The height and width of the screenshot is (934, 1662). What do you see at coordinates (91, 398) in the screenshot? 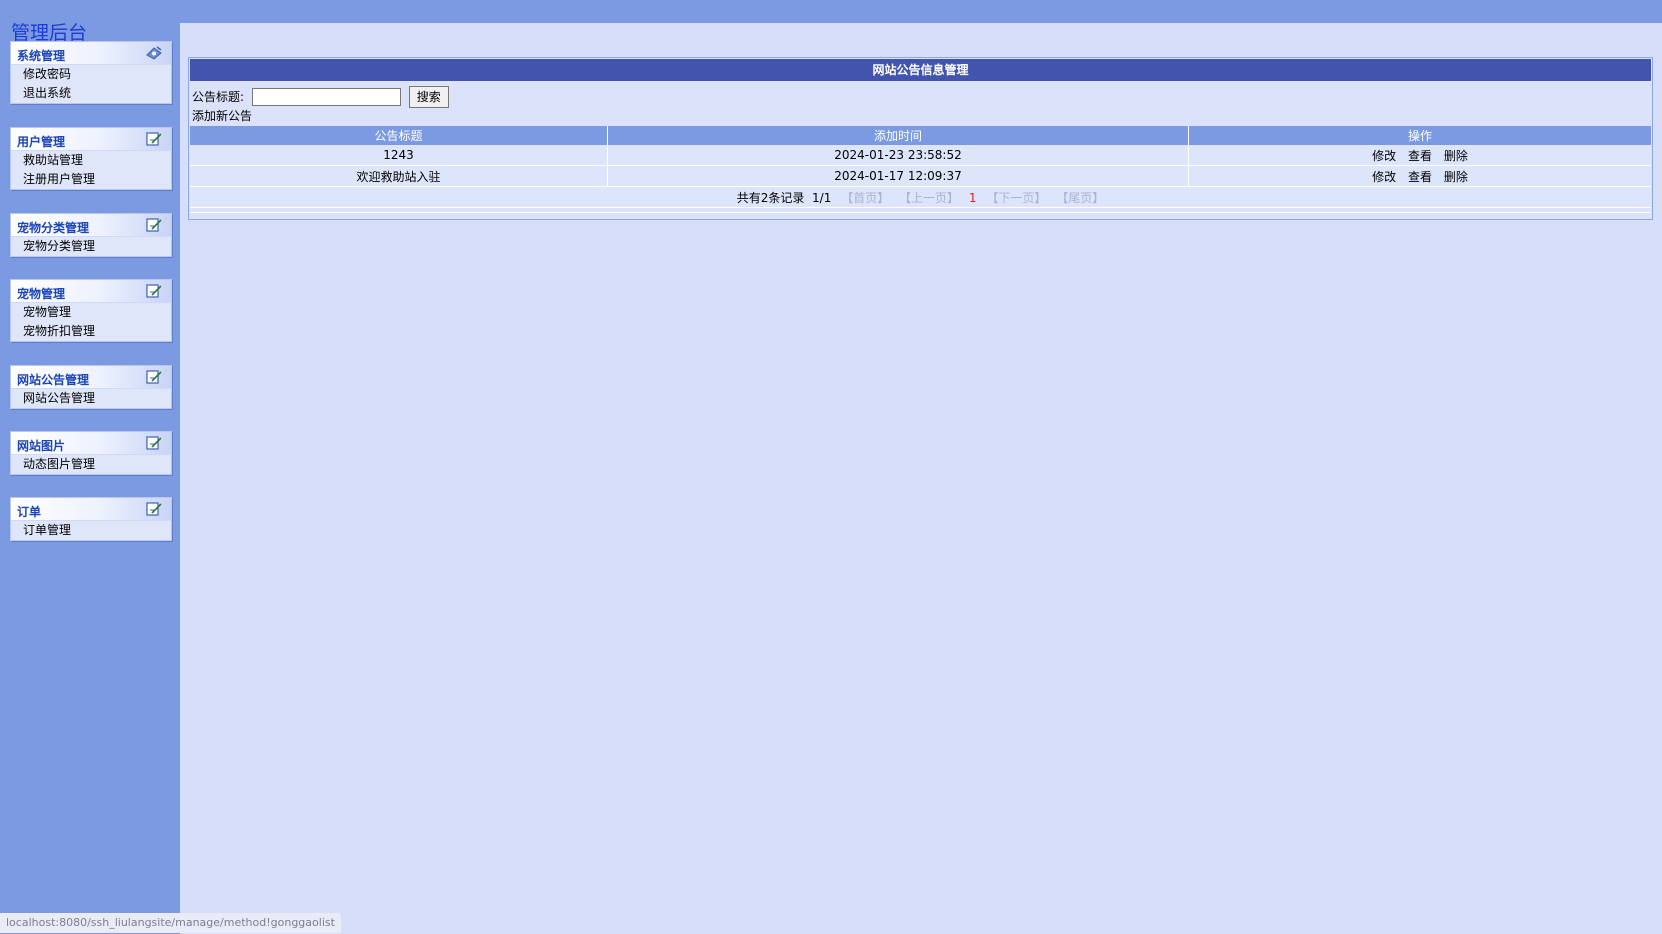
I see `menu-item-announcement-management: 网站公告管理` at bounding box center [91, 398].